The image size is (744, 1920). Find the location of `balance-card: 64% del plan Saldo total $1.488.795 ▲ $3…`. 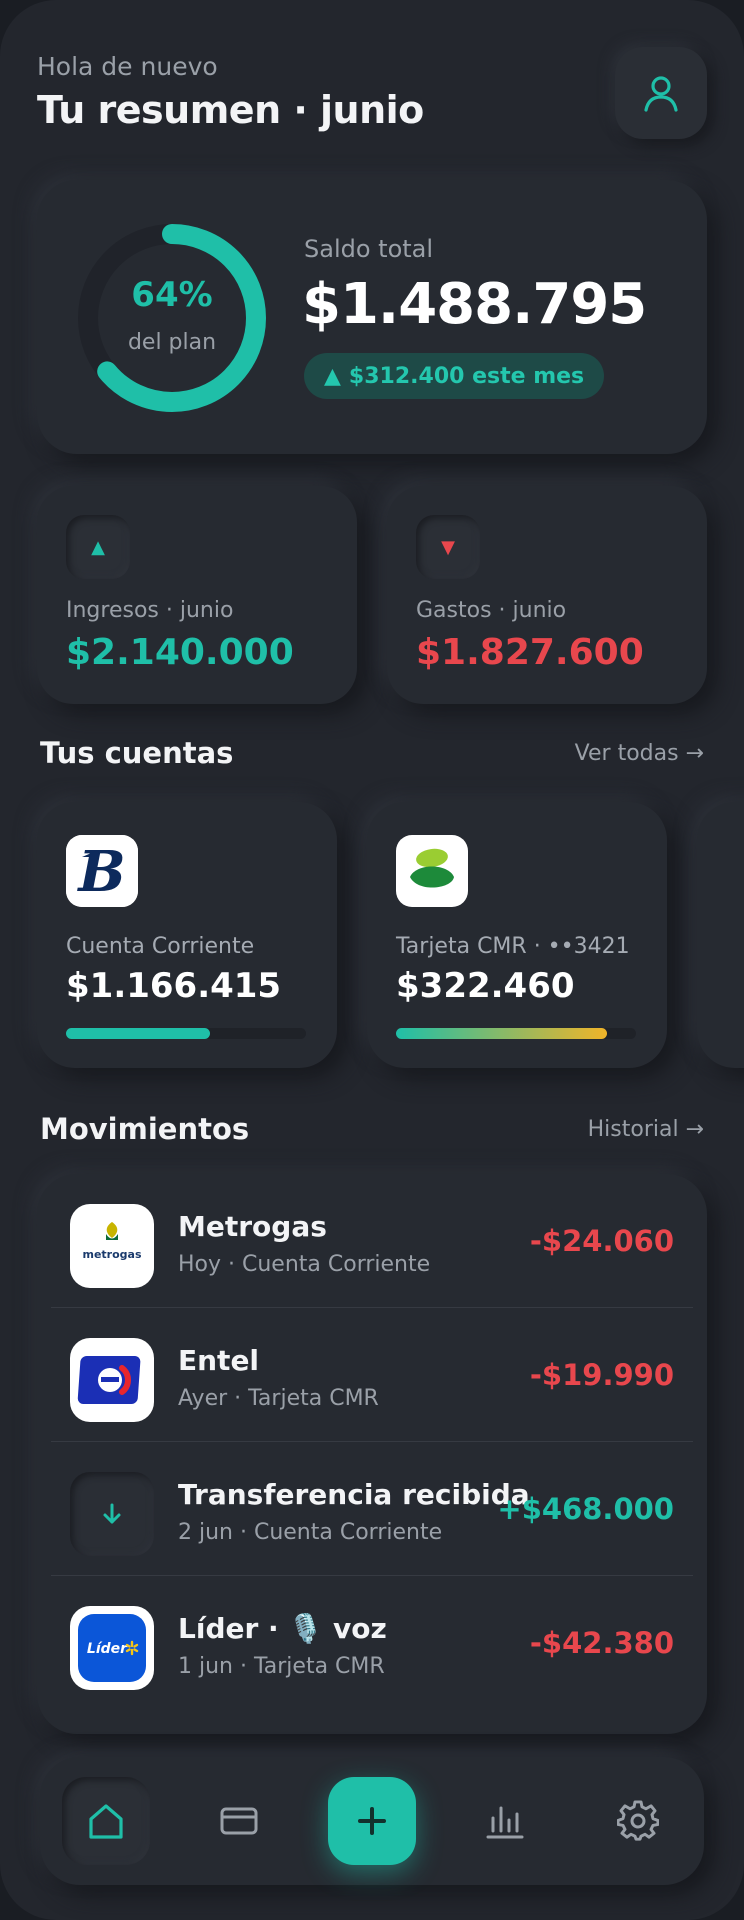

balance-card: 64% del plan Saldo total $1.488.795 ▲ $3… is located at coordinates (372, 317).